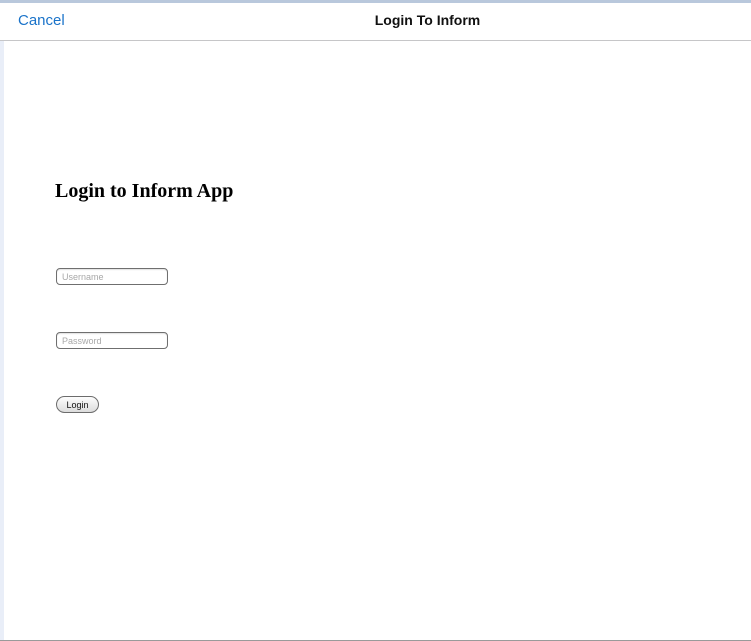 This screenshot has width=751, height=641. What do you see at coordinates (144, 191) in the screenshot?
I see `page-heading: Login to Inform App` at bounding box center [144, 191].